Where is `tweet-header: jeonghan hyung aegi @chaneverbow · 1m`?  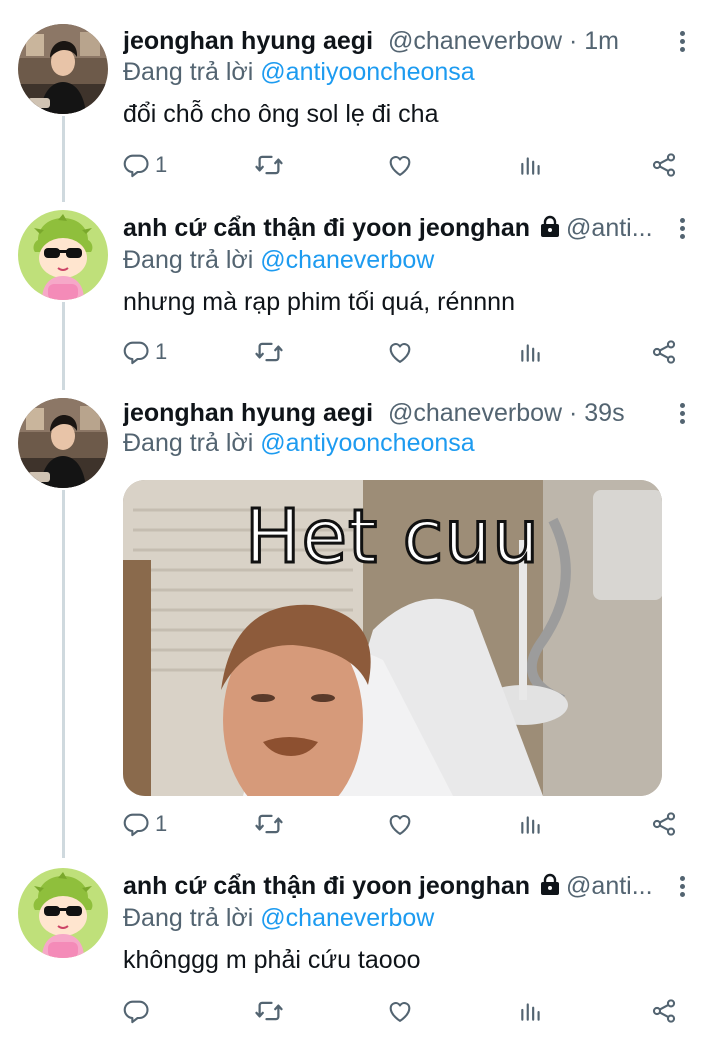 tweet-header: jeonghan hyung aegi @chaneverbow · 1m is located at coordinates (396, 41).